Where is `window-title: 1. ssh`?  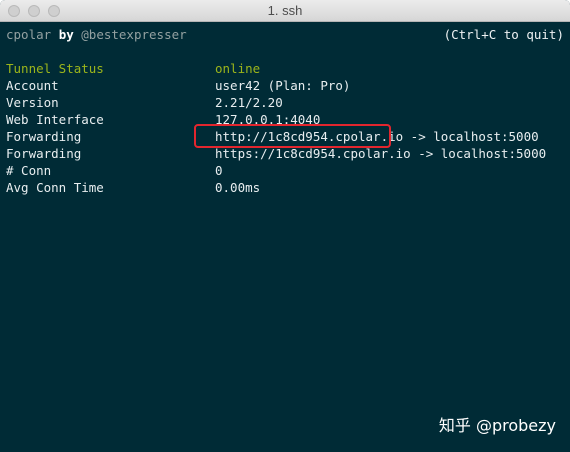
window-title: 1. ssh is located at coordinates (285, 10).